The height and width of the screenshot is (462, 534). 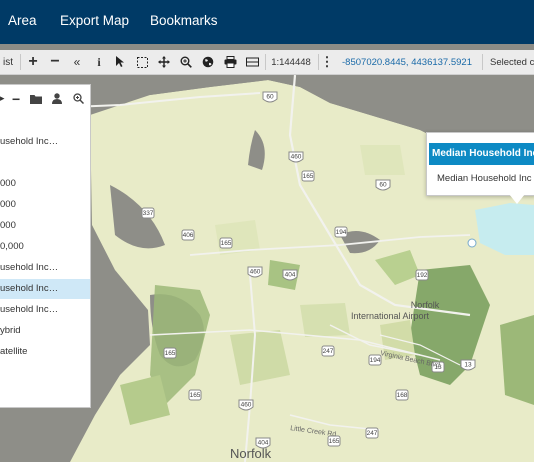 What do you see at coordinates (148, 213) in the screenshot?
I see `route-shield: 337` at bounding box center [148, 213].